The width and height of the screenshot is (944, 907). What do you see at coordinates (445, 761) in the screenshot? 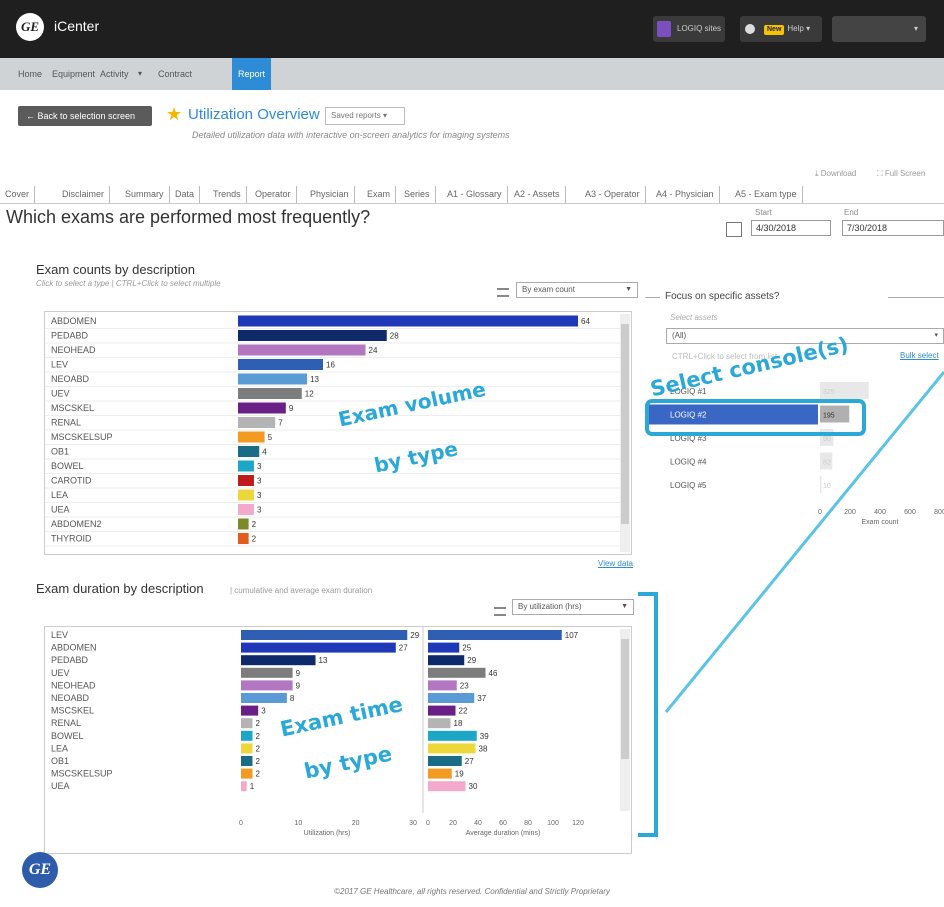
I see `avg-bar-ob1` at bounding box center [445, 761].